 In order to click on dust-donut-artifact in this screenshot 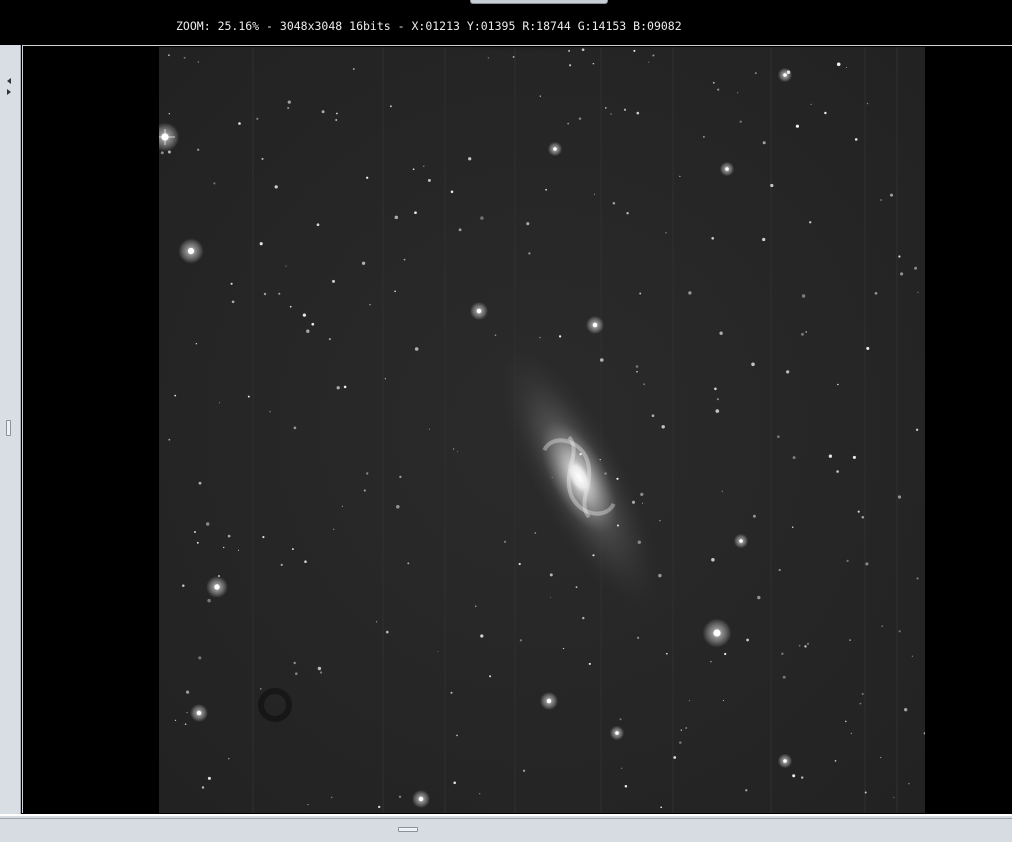, I will do `click(275, 705)`.